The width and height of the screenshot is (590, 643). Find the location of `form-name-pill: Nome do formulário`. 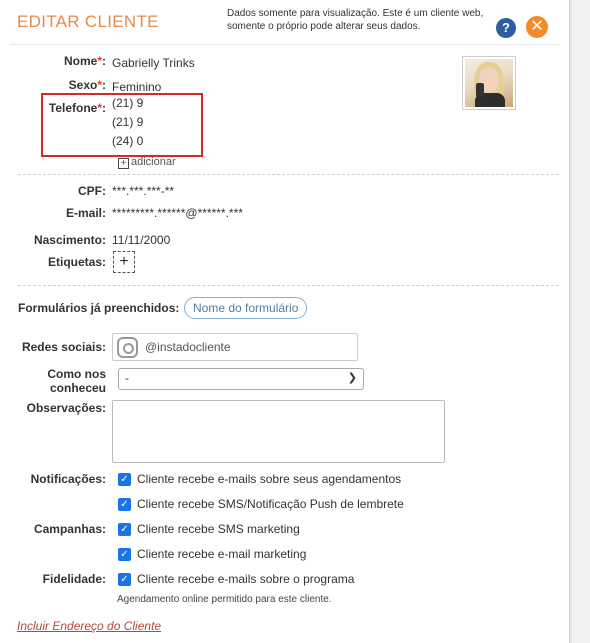

form-name-pill: Nome do formulário is located at coordinates (246, 308).